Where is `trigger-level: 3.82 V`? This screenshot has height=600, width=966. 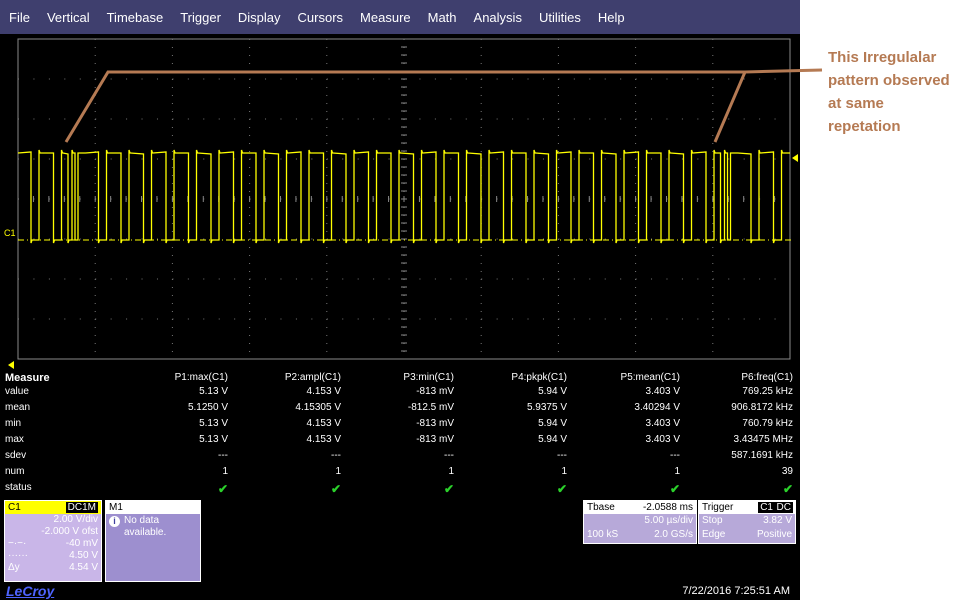
trigger-level: 3.82 V is located at coordinates (777, 520).